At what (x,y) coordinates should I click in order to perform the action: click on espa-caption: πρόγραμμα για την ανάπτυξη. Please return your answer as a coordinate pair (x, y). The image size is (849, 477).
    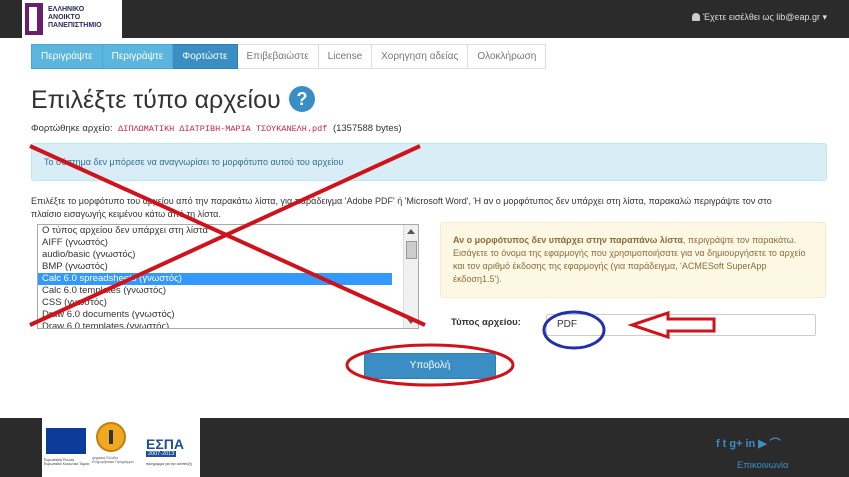
    Looking at the image, I should click on (169, 464).